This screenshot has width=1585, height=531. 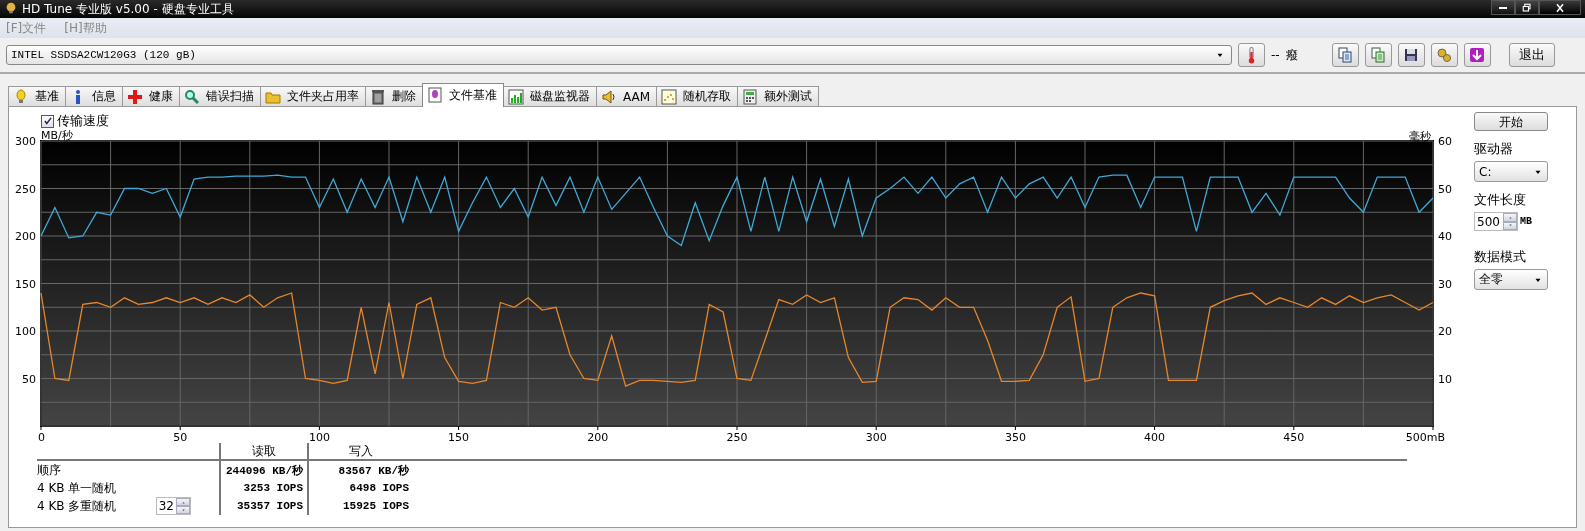 What do you see at coordinates (360, 506) in the screenshot?
I see `table-cell: 15925 IOPS` at bounding box center [360, 506].